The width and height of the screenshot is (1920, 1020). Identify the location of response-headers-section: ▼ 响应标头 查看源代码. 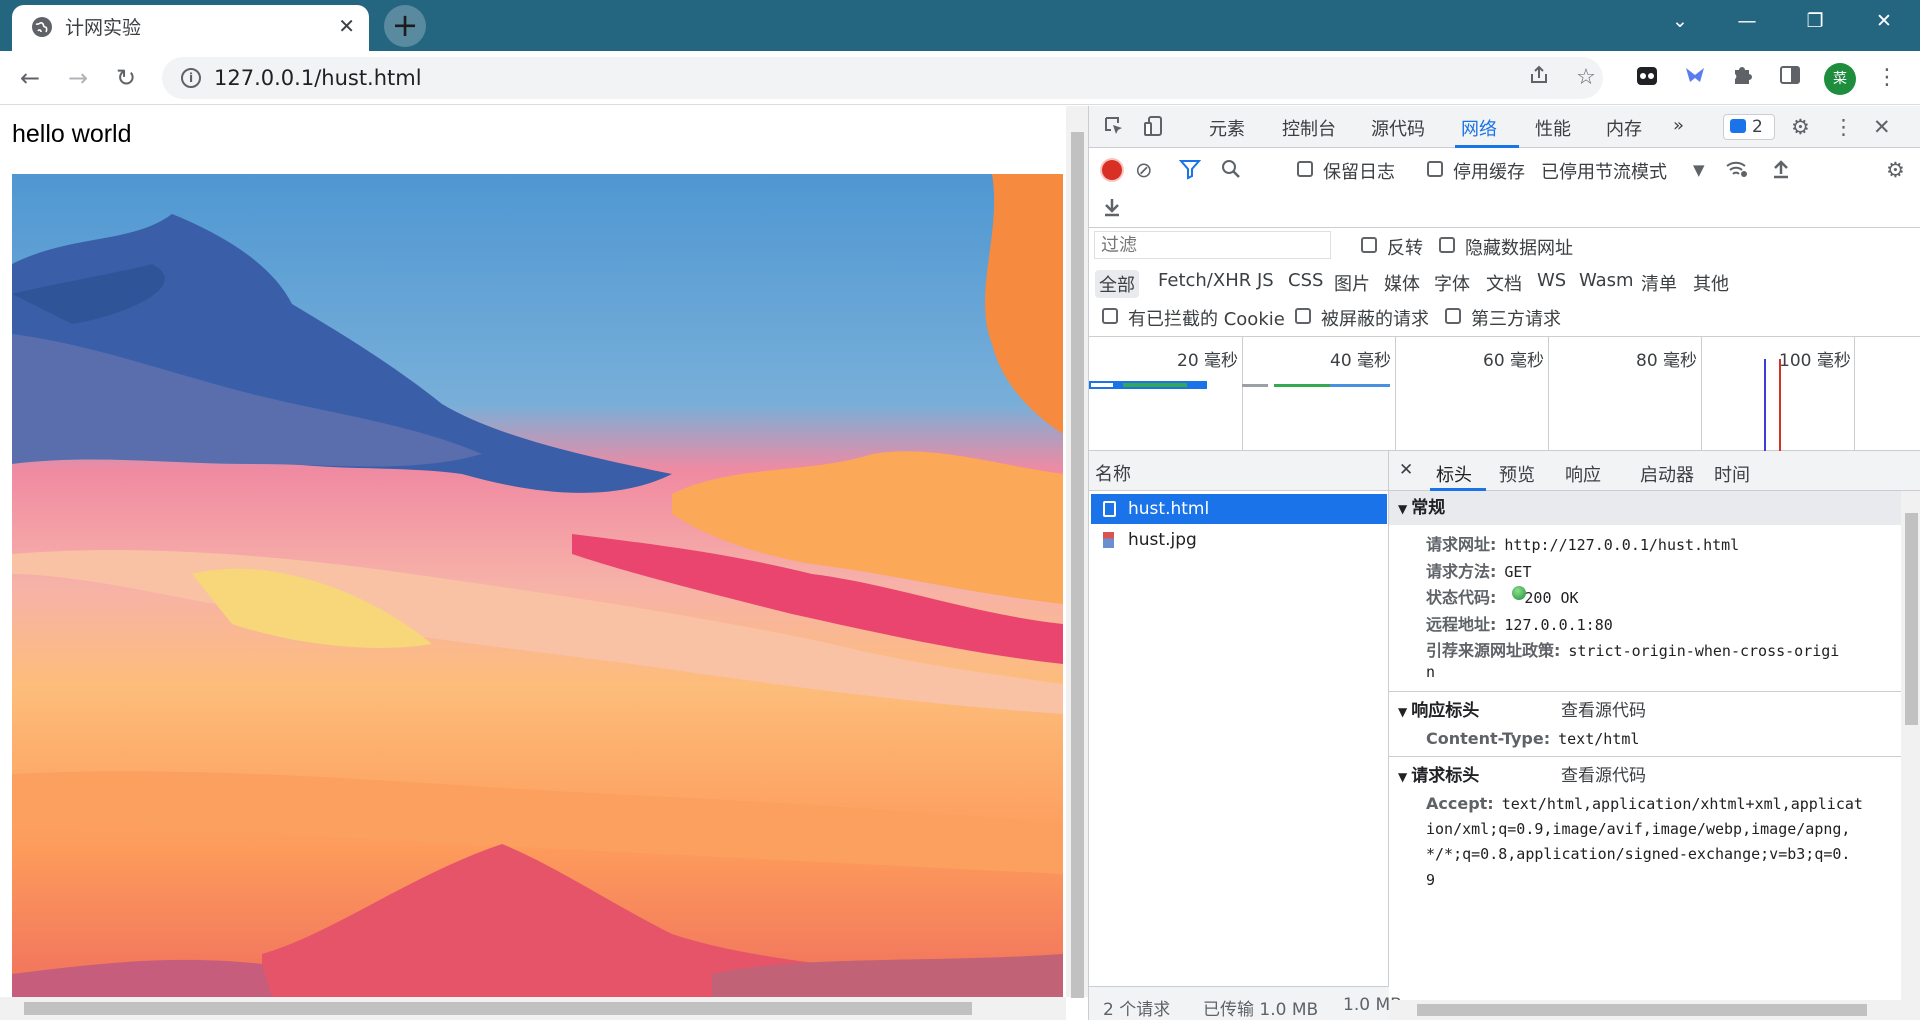
(1645, 711).